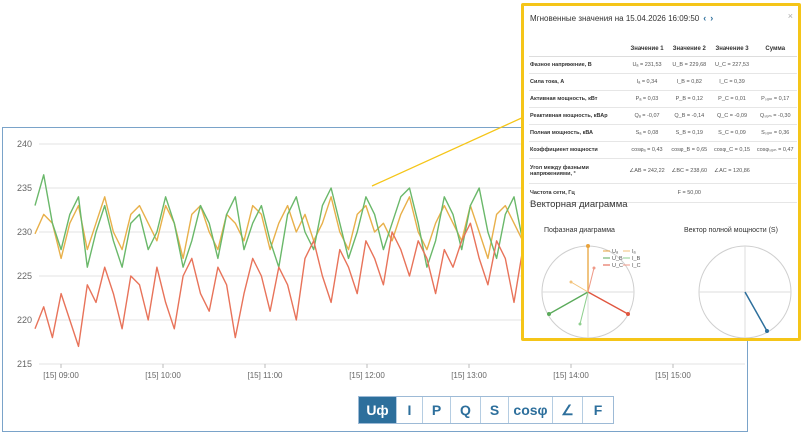 The height and width of the screenshot is (436, 807). I want to click on x-tick-label: [15] 15:00, so click(673, 375).